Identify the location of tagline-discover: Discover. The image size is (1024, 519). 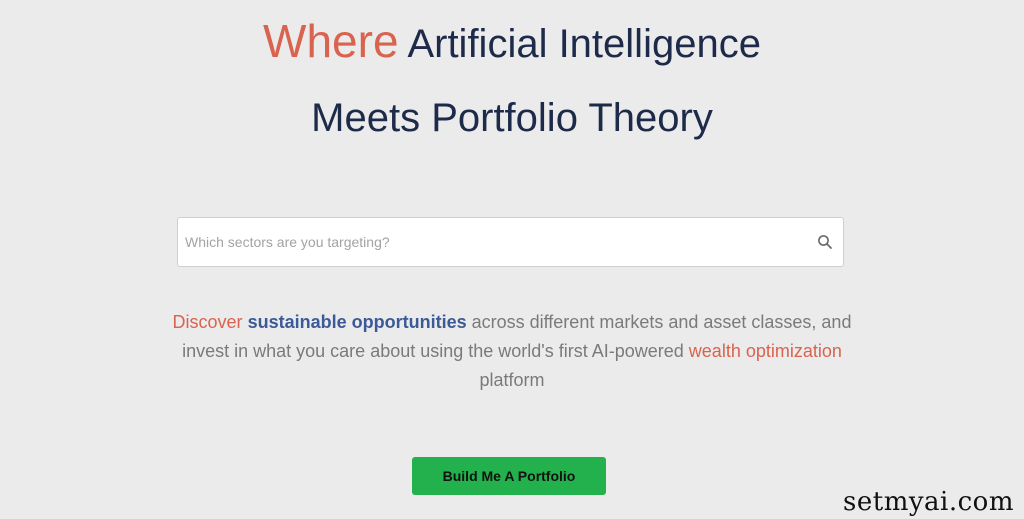
(207, 322).